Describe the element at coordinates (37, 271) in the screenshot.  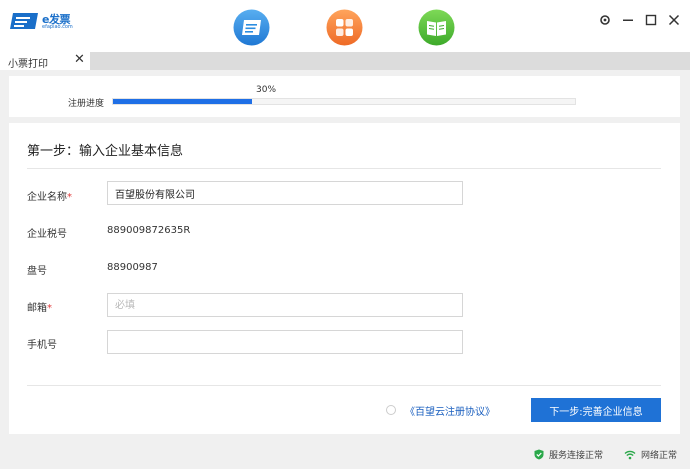
I see `disk-number-label: 盘号` at that location.